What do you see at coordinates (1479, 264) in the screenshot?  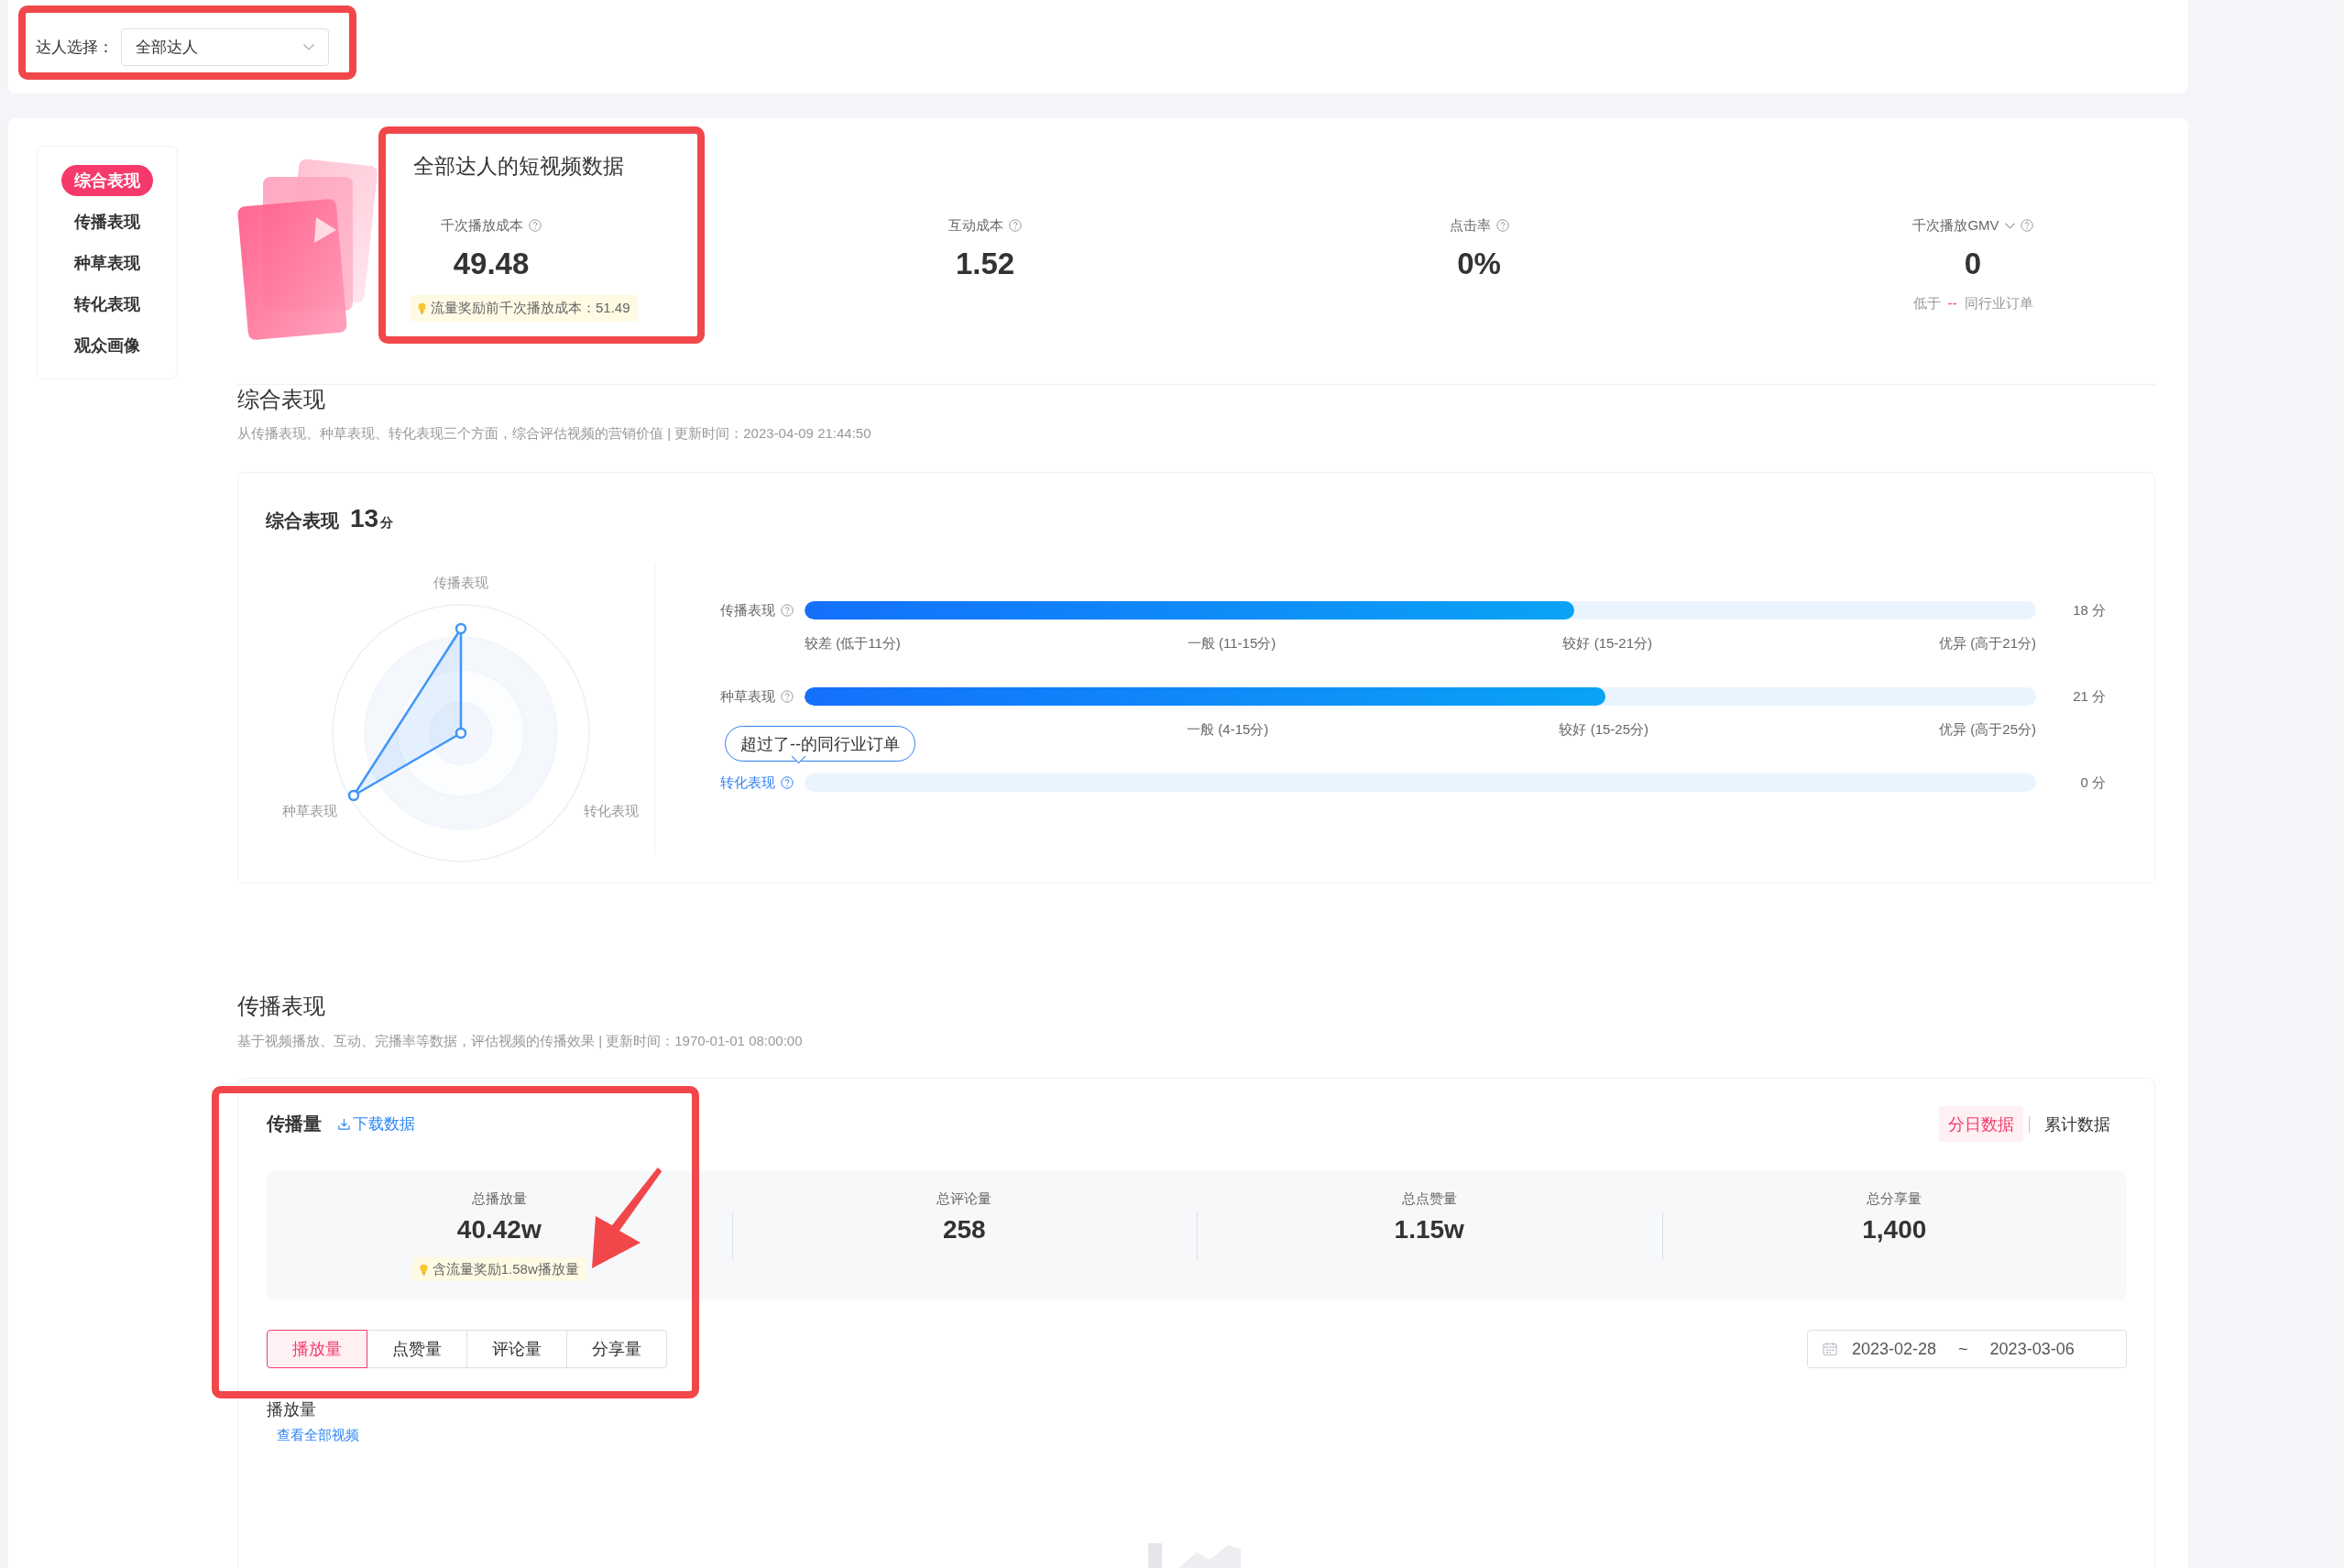 I see `metric-value: 0%` at bounding box center [1479, 264].